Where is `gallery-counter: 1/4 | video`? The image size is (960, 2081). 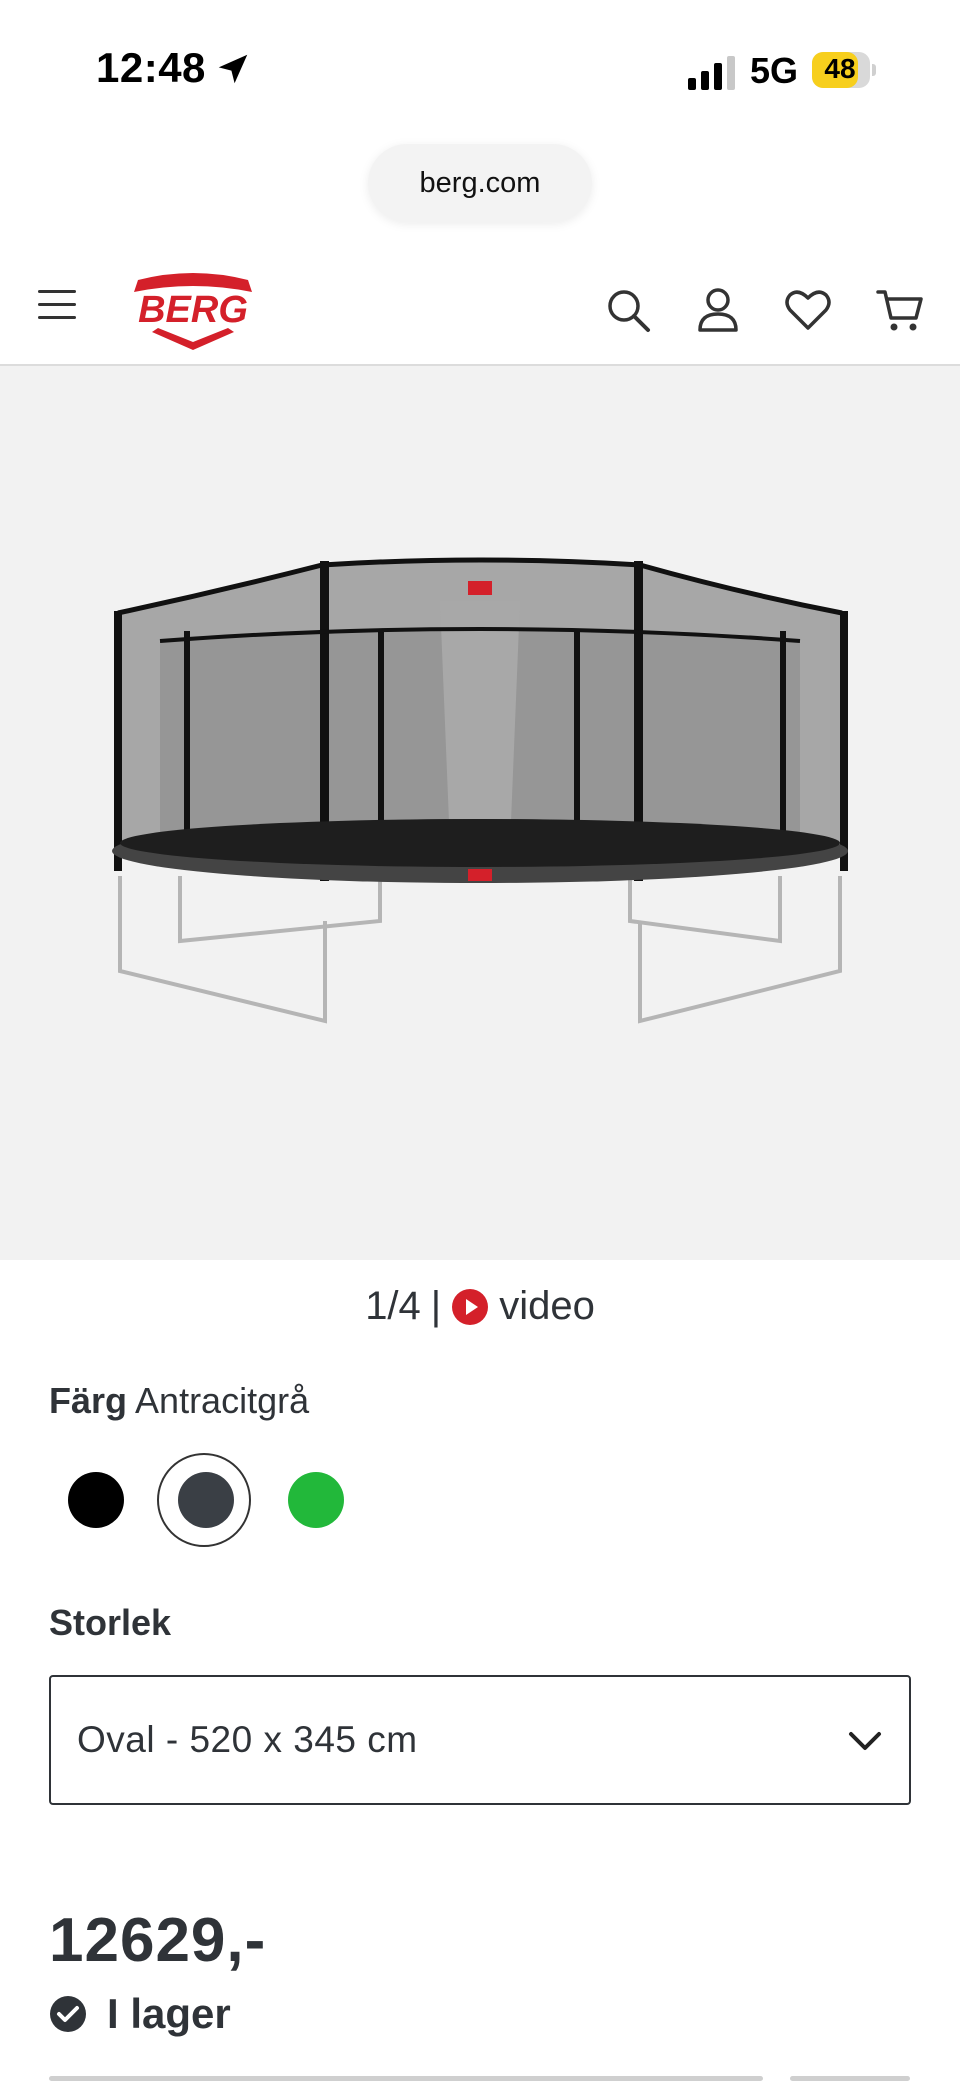
gallery-counter: 1/4 | video is located at coordinates (480, 1306).